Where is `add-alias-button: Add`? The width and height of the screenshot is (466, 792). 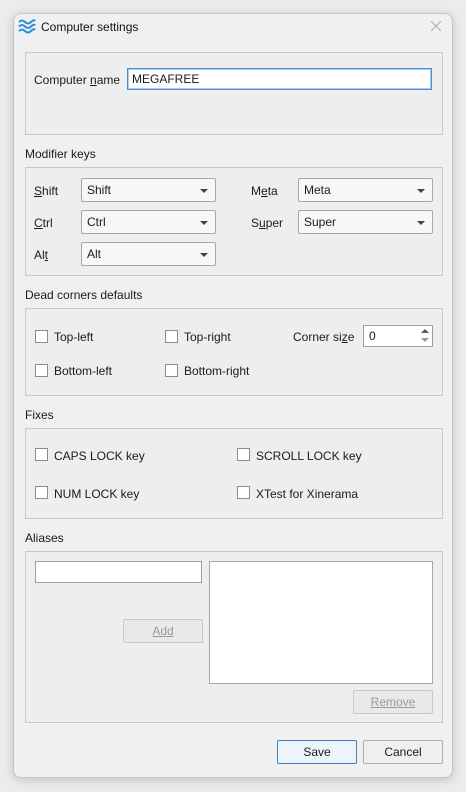 add-alias-button: Add is located at coordinates (163, 631).